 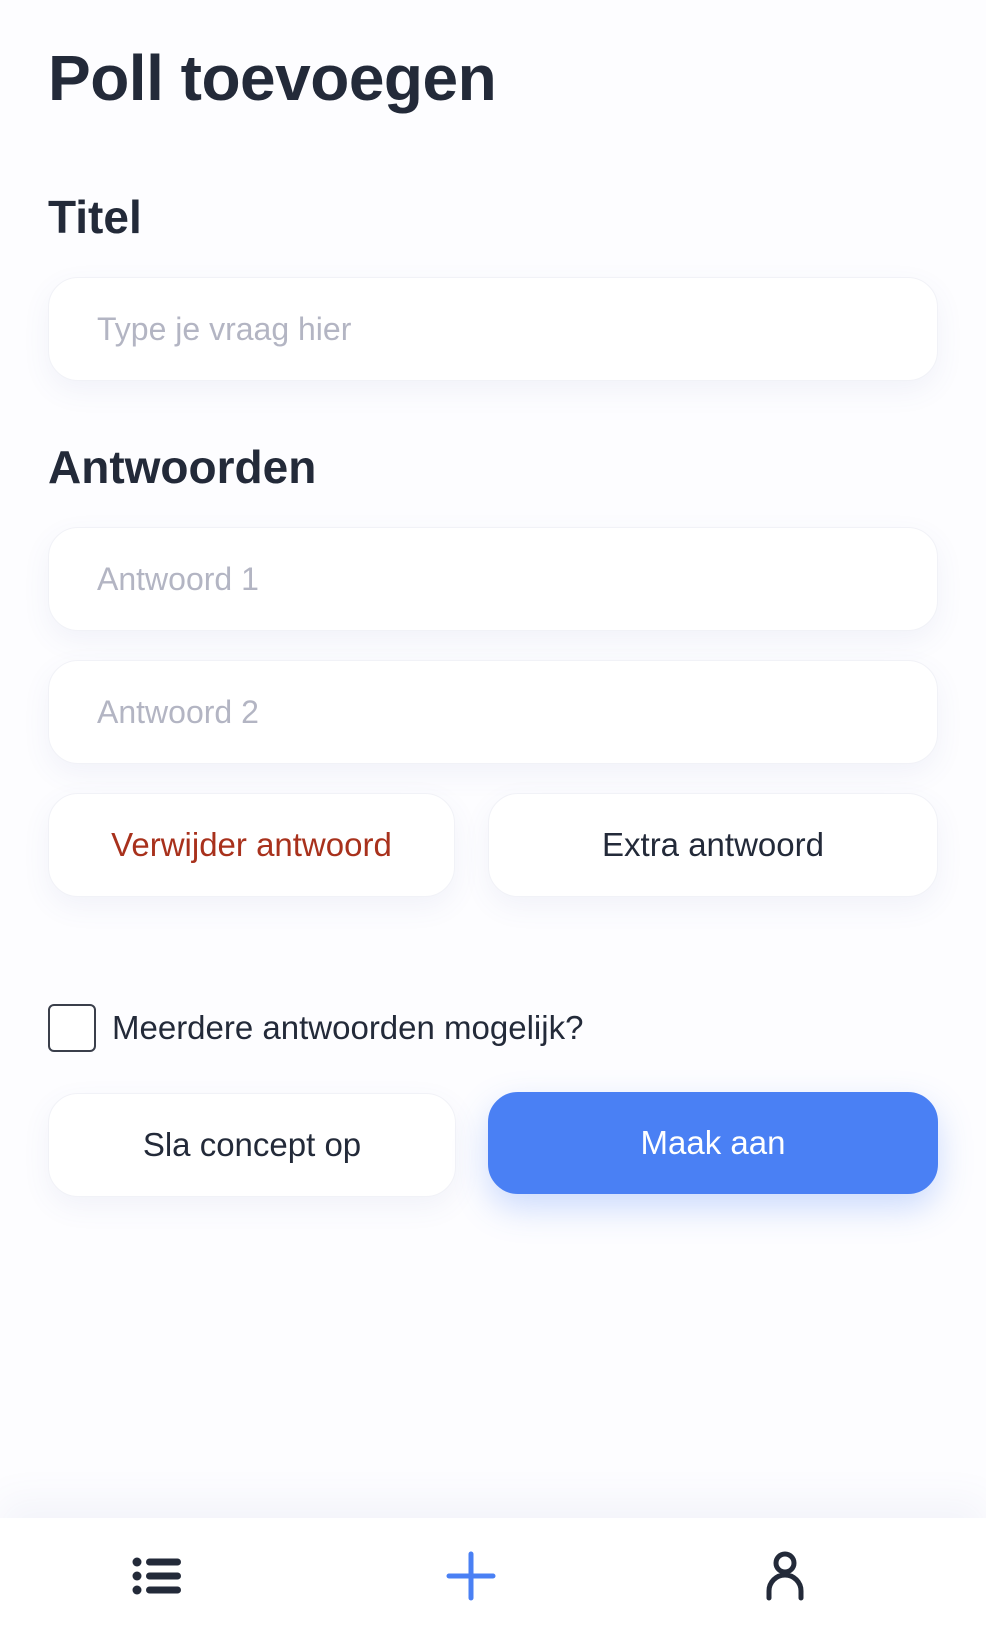 I want to click on add-answer-button: Extra antwoord, so click(x=713, y=845).